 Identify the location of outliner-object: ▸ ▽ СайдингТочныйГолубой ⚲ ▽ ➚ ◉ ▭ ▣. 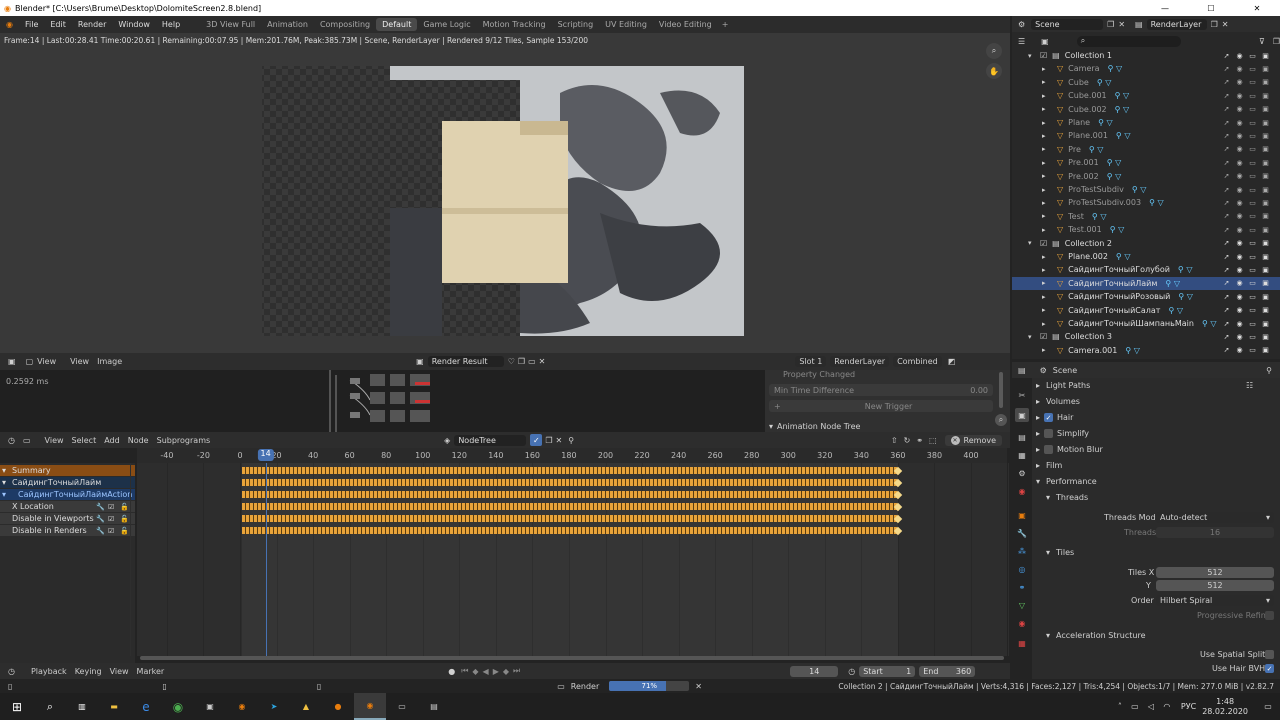
(1146, 269).